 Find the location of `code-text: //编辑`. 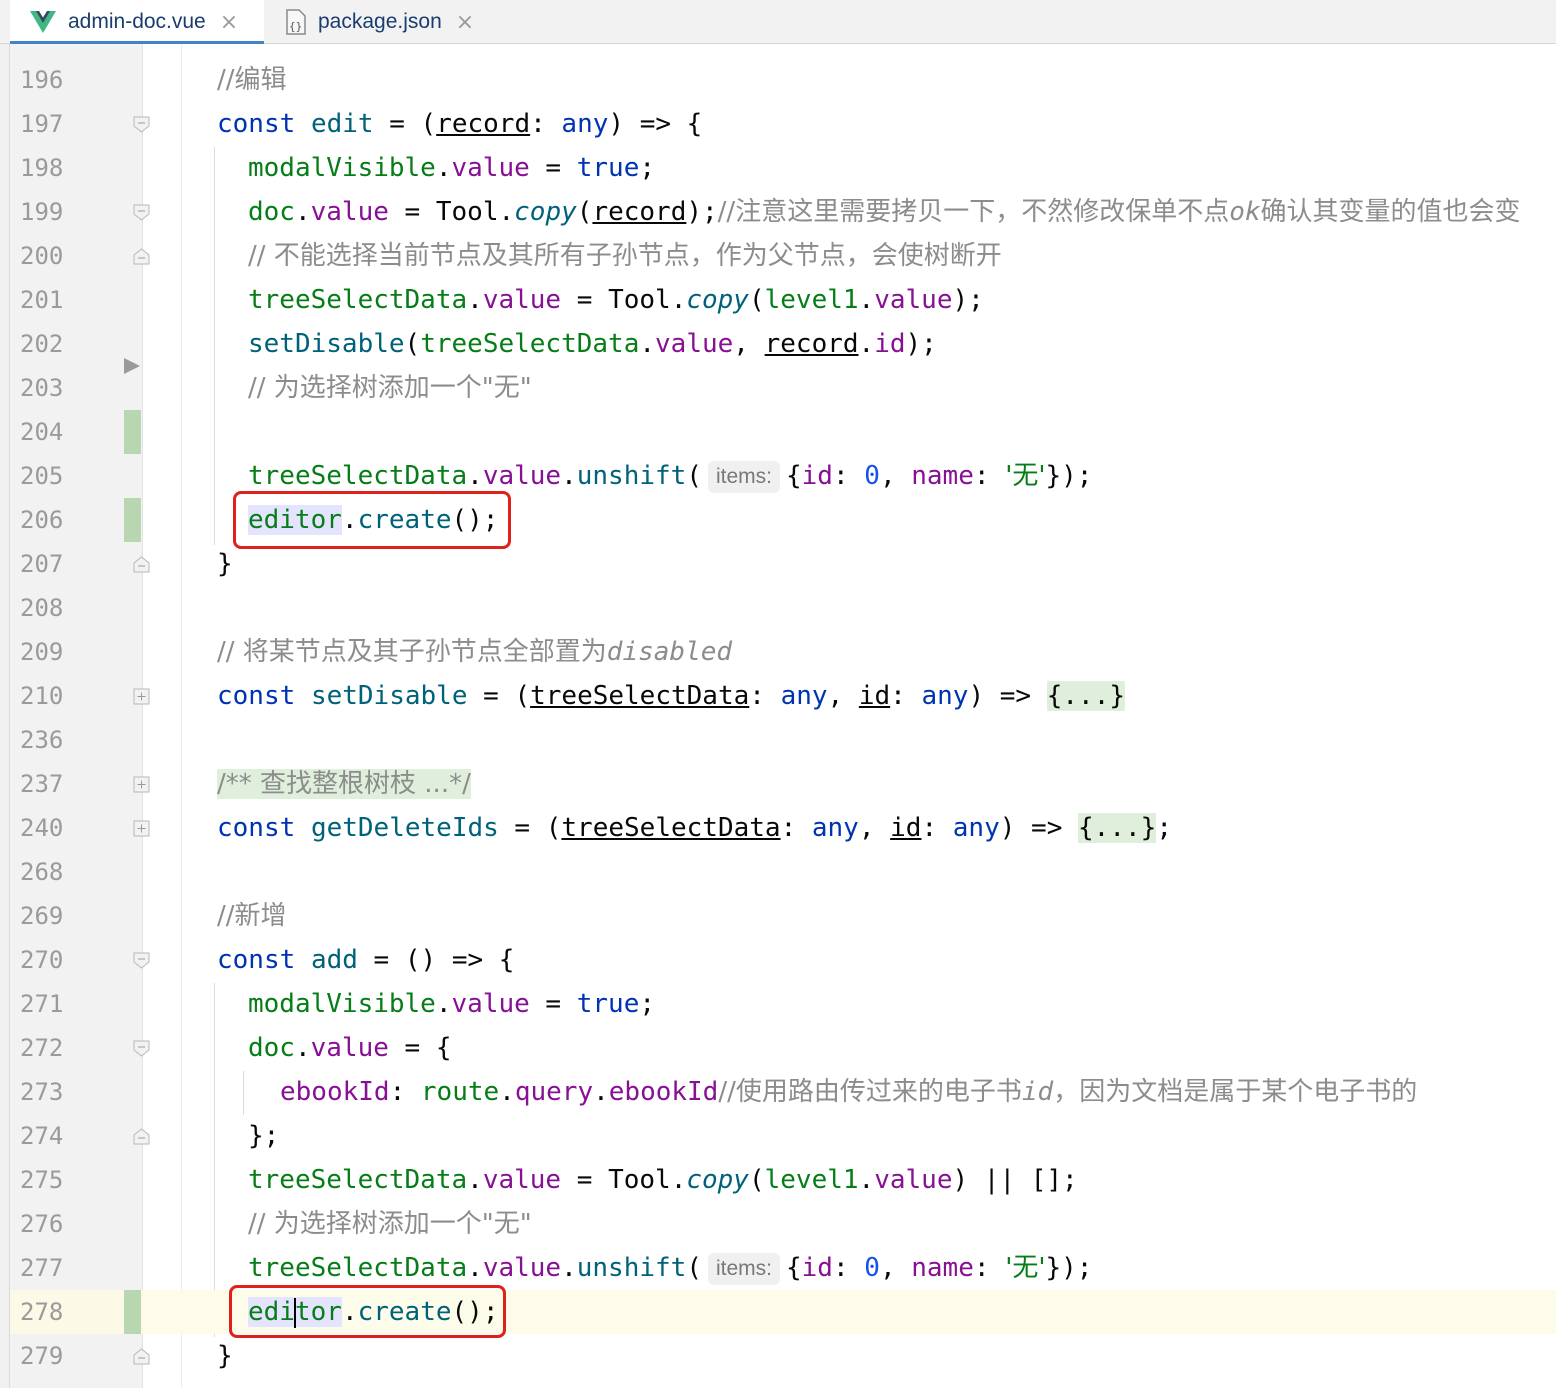

code-text: //编辑 is located at coordinates (252, 80).